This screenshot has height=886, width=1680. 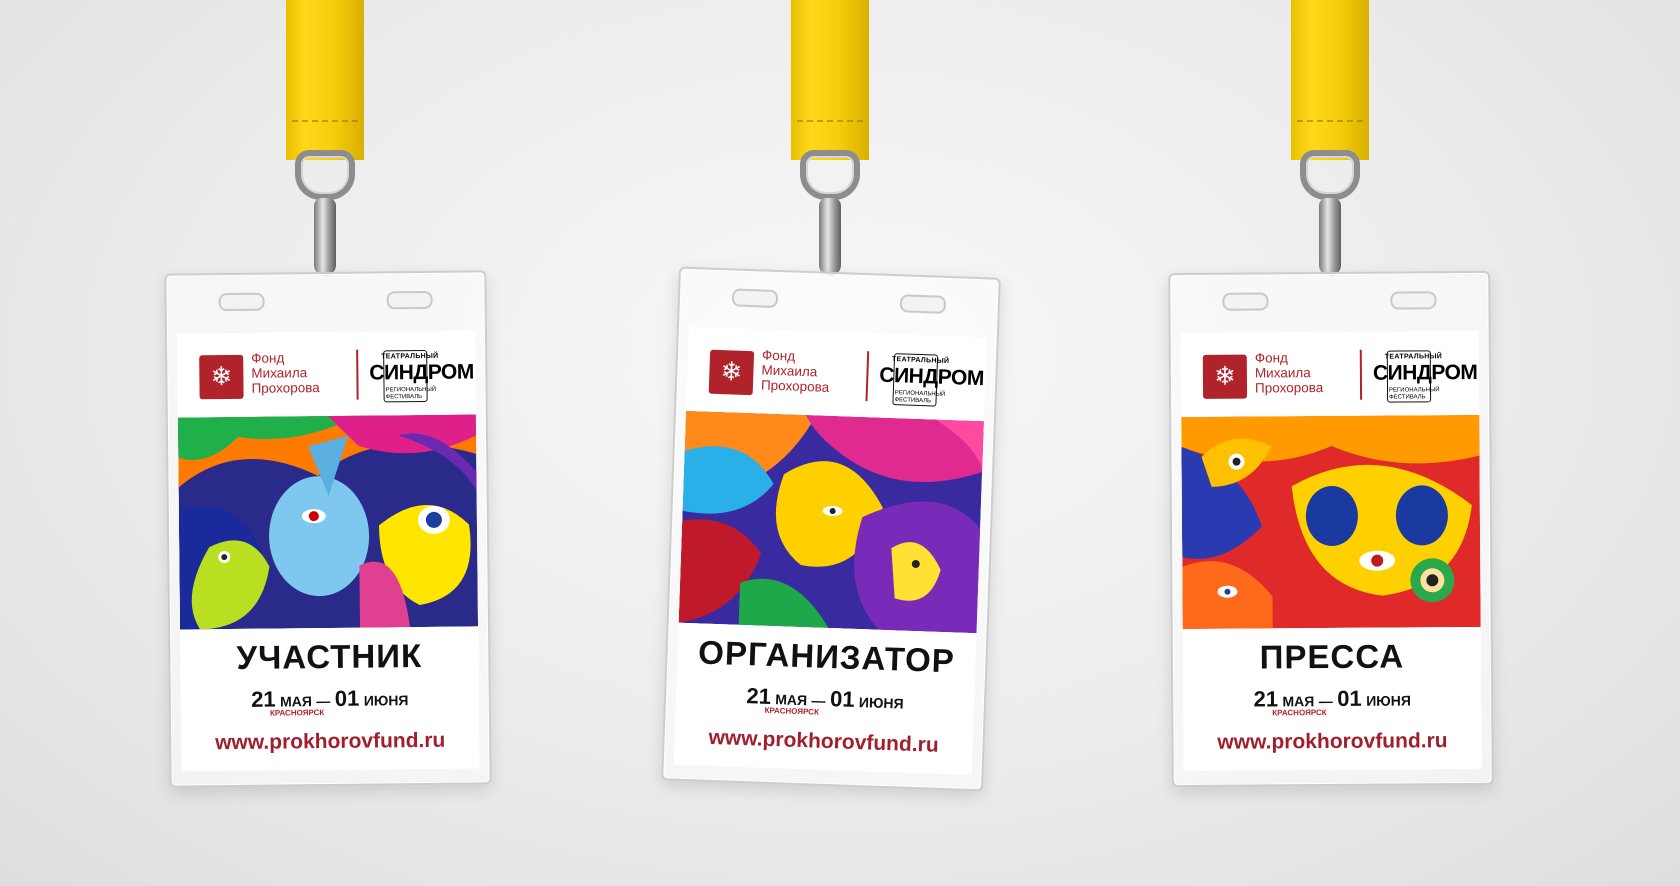 I want to click on role-title: ПРЕССА, so click(x=1332, y=656).